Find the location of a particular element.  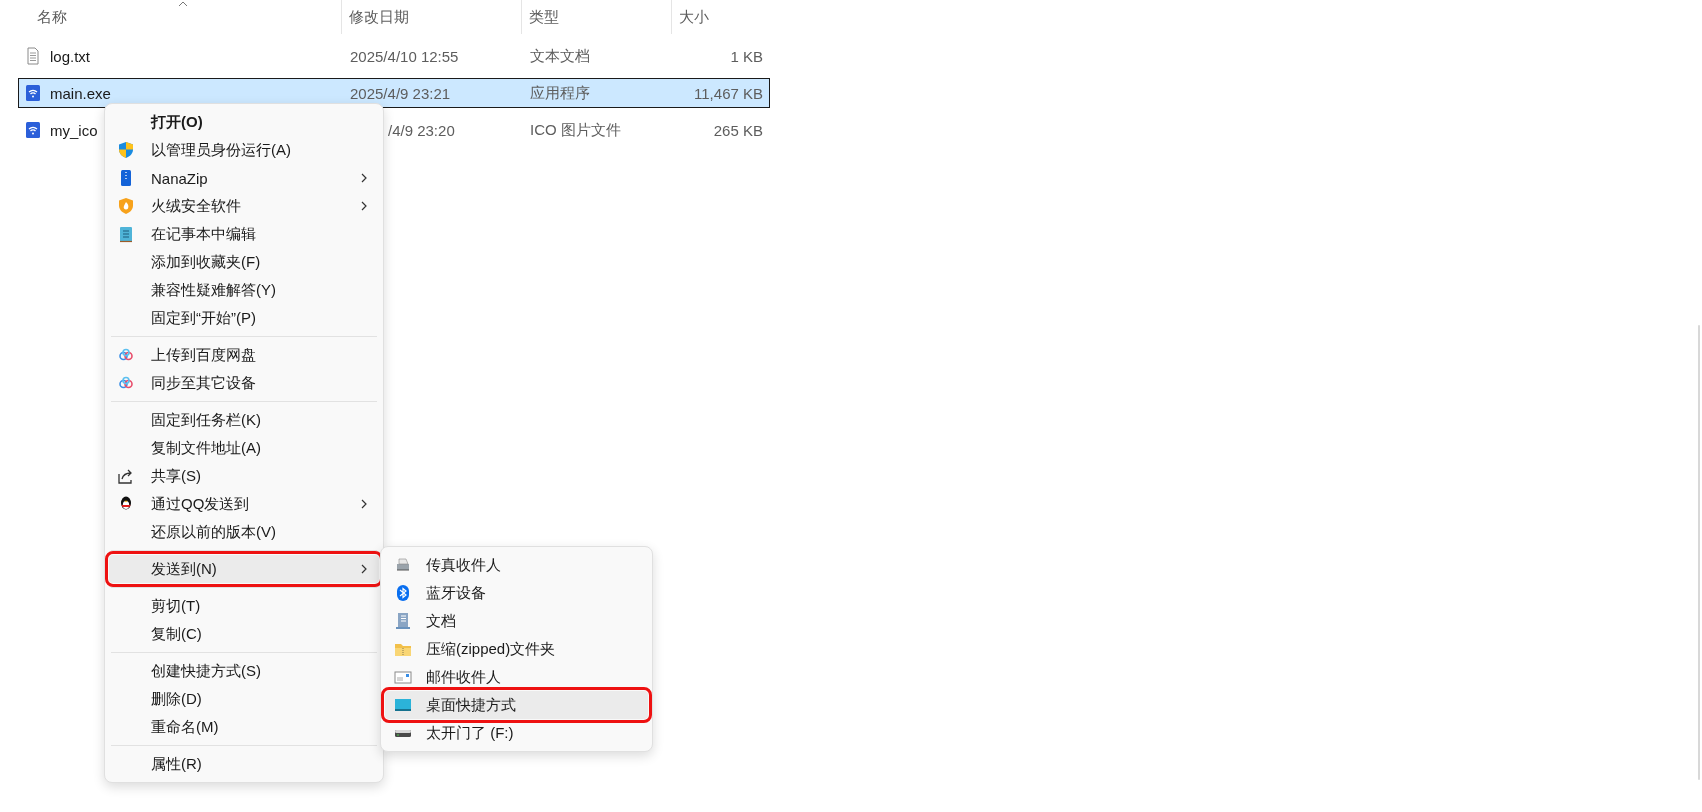

menu-item: 通过QQ发送到 is located at coordinates (244, 504).